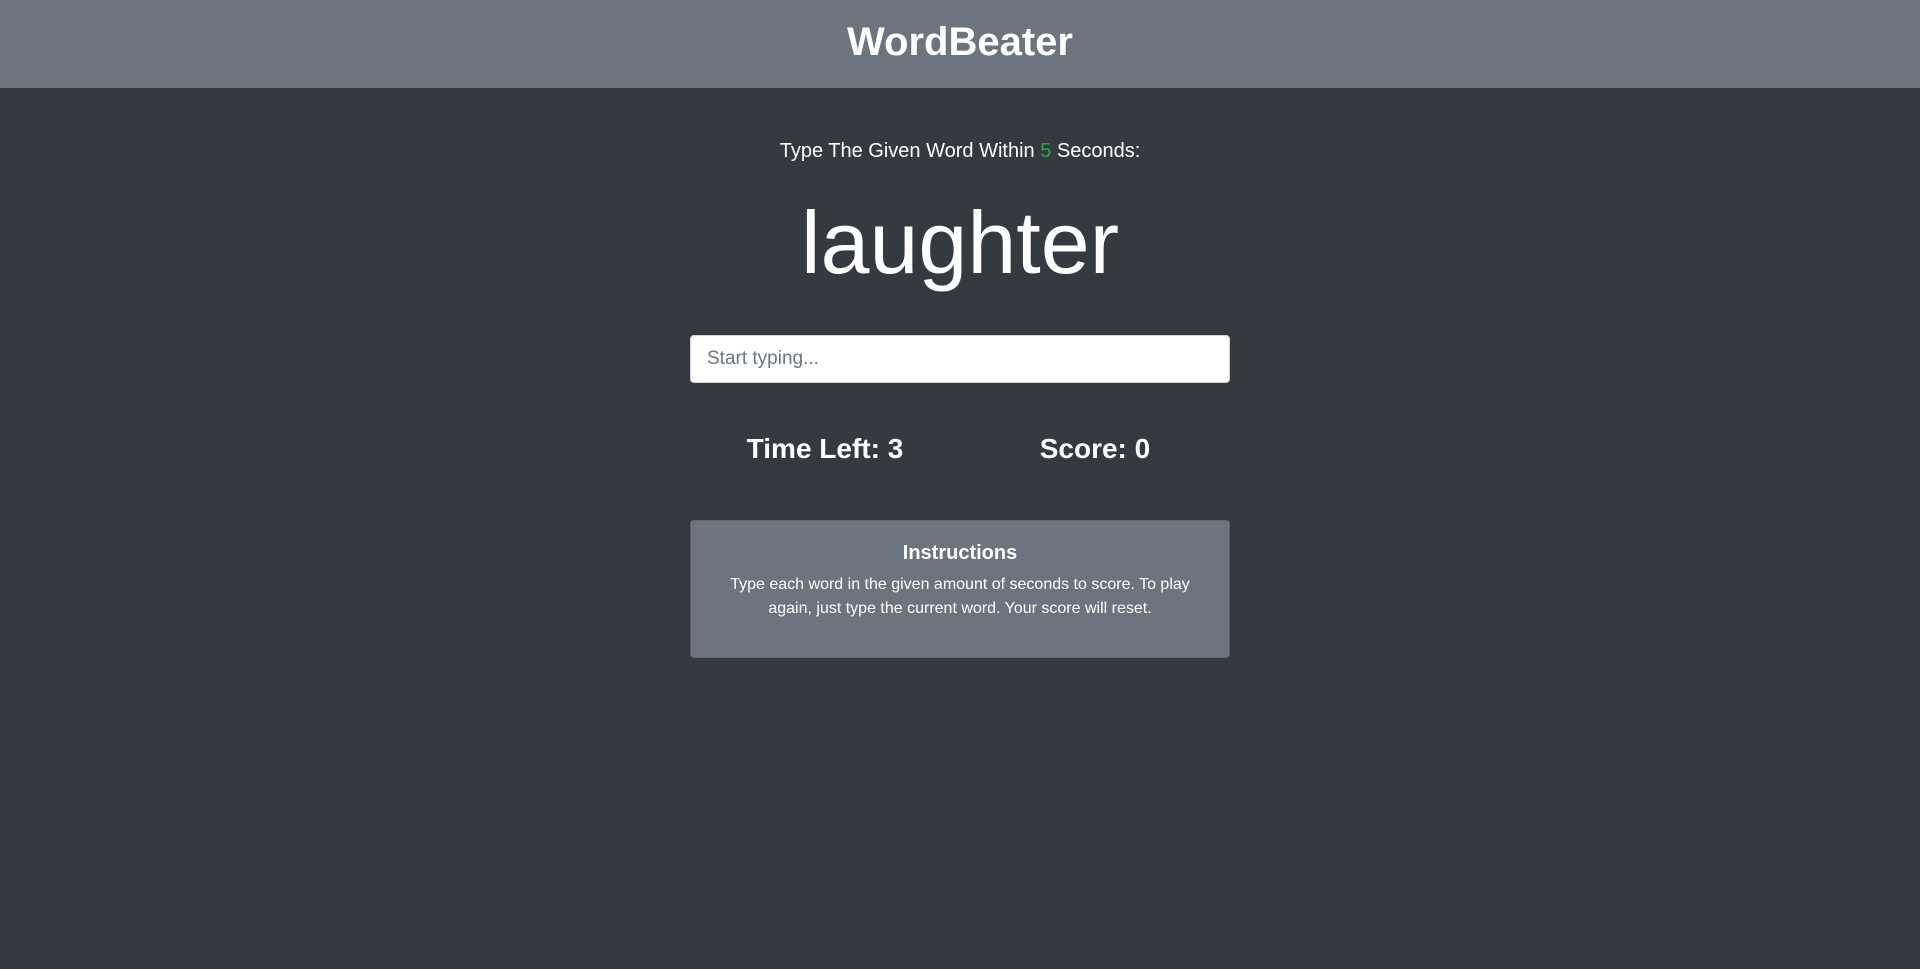  I want to click on stats-row: Time Left: 3 Score: 0, so click(960, 452).